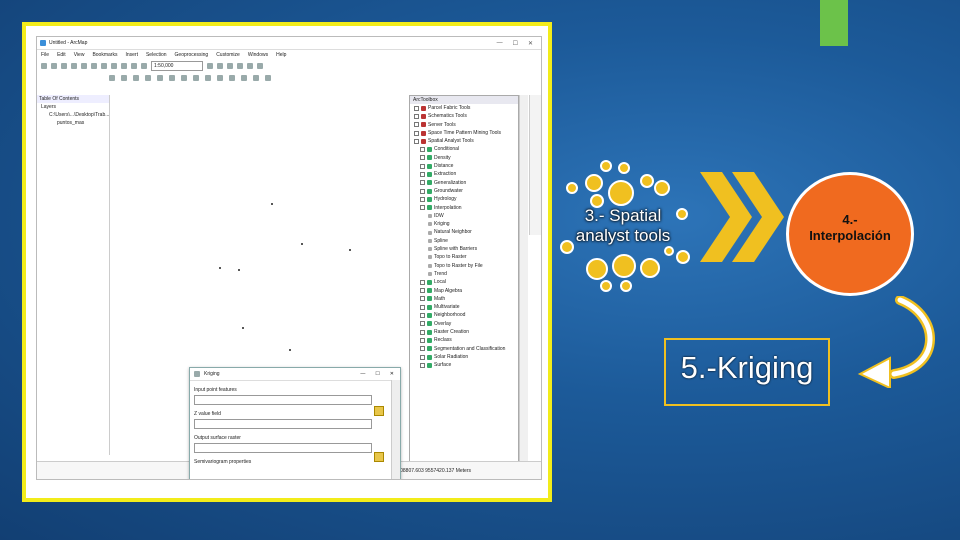 This screenshot has height=540, width=960. What do you see at coordinates (61, 55) in the screenshot?
I see `menu-edit: Edit` at bounding box center [61, 55].